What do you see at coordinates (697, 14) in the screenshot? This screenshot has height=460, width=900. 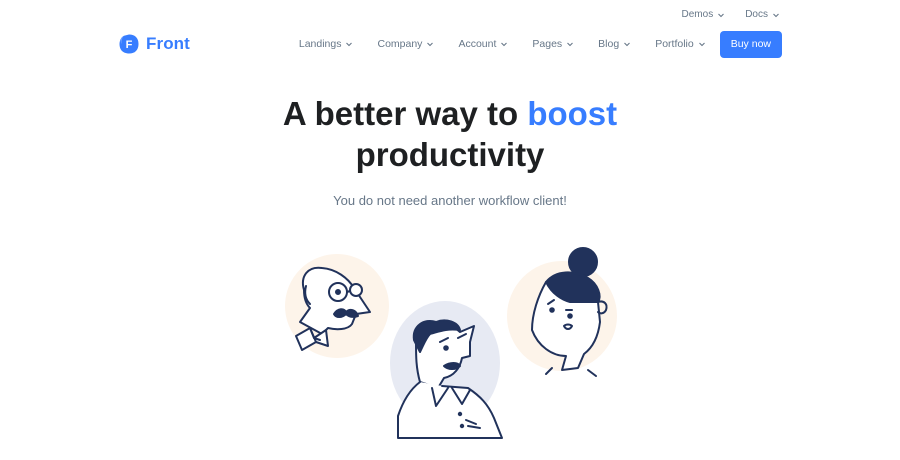 I see `topbar-item-label: Demos` at bounding box center [697, 14].